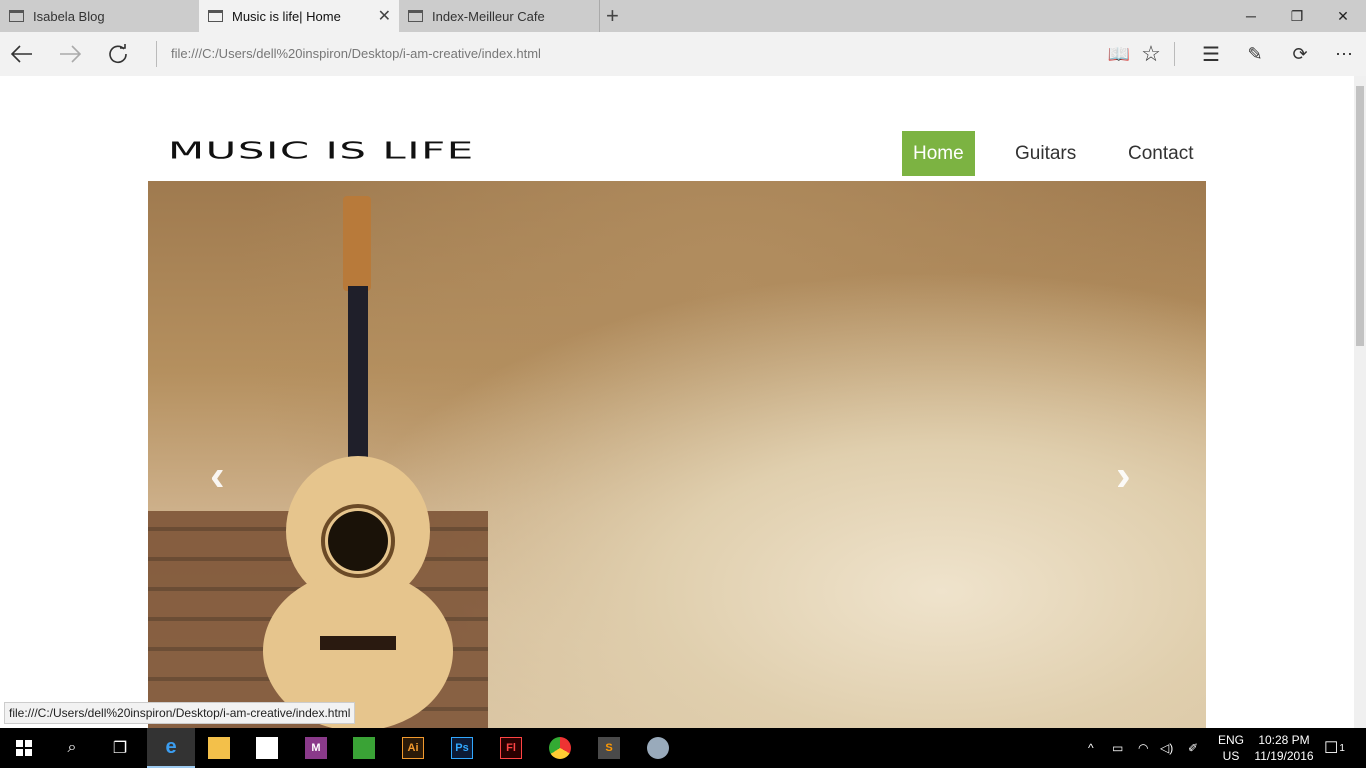 The image size is (1366, 768). I want to click on photoshop-icon: Ps, so click(462, 748).